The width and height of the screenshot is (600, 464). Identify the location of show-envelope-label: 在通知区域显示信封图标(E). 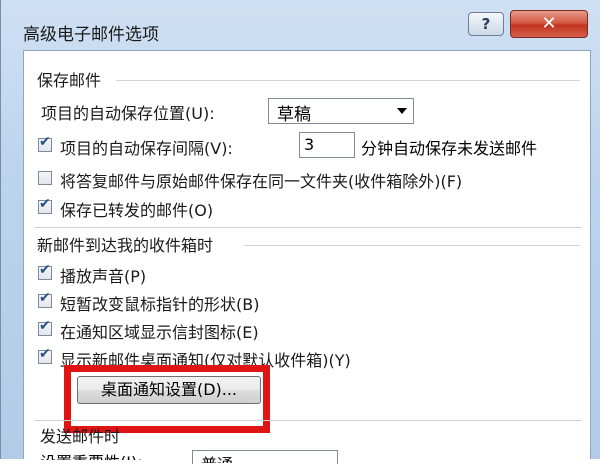
(159, 332).